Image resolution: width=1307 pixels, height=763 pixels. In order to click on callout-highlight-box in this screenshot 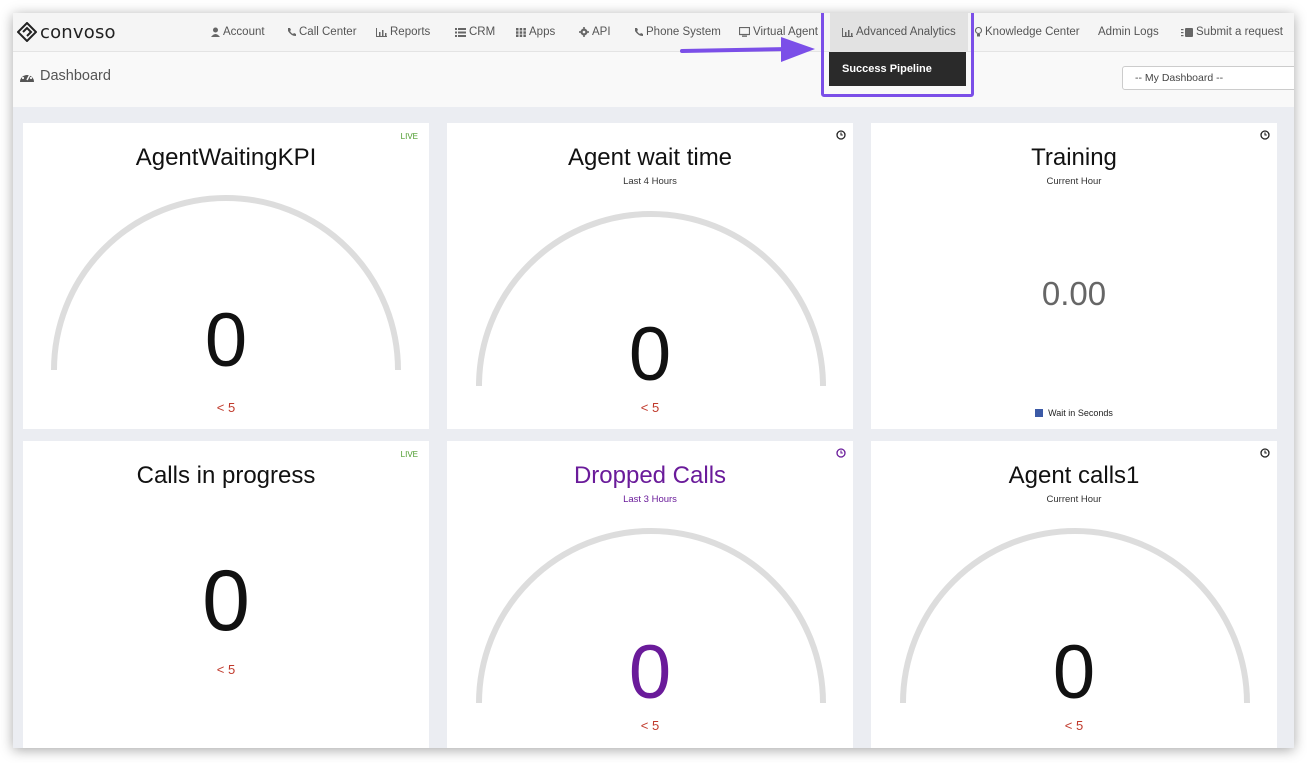, I will do `click(897, 55)`.